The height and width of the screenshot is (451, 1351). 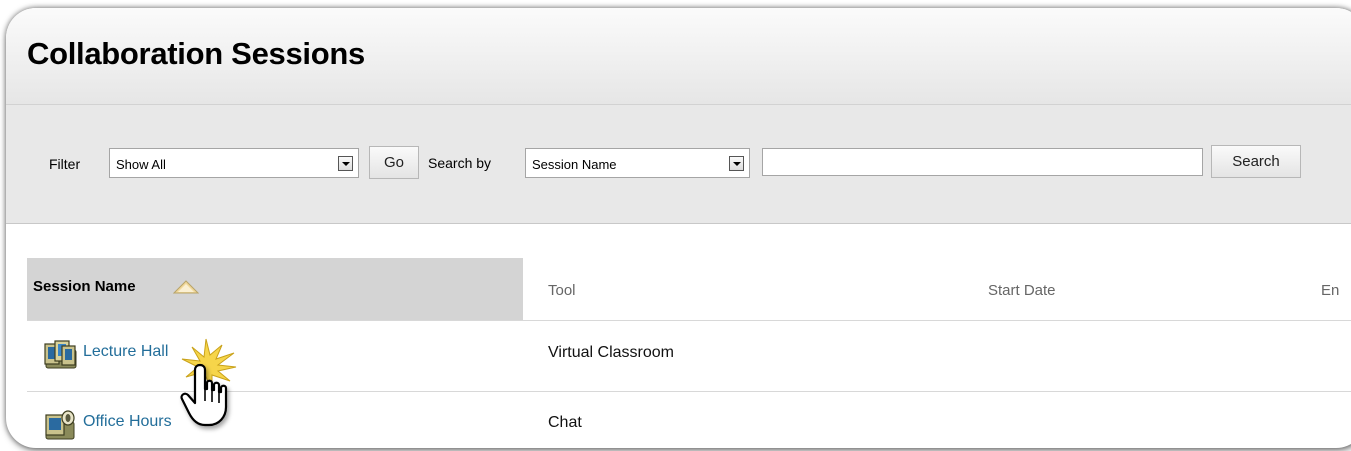 I want to click on virtual-classroom-icon, so click(x=60, y=354).